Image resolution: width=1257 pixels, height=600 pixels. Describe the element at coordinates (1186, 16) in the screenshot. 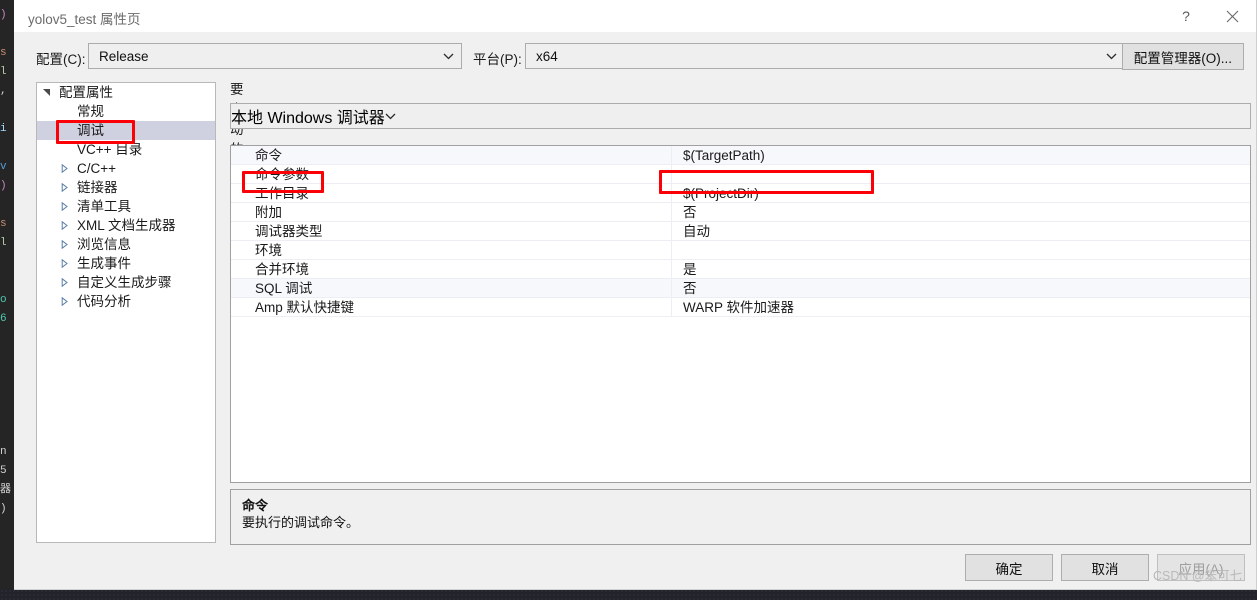

I see `help-icon: ?` at that location.